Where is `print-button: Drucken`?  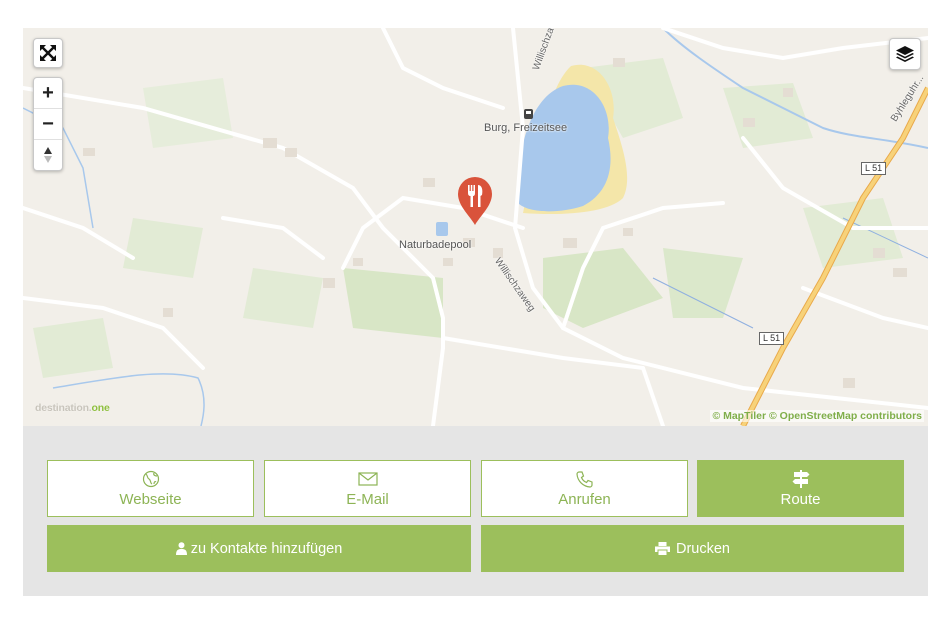 print-button: Drucken is located at coordinates (692, 548).